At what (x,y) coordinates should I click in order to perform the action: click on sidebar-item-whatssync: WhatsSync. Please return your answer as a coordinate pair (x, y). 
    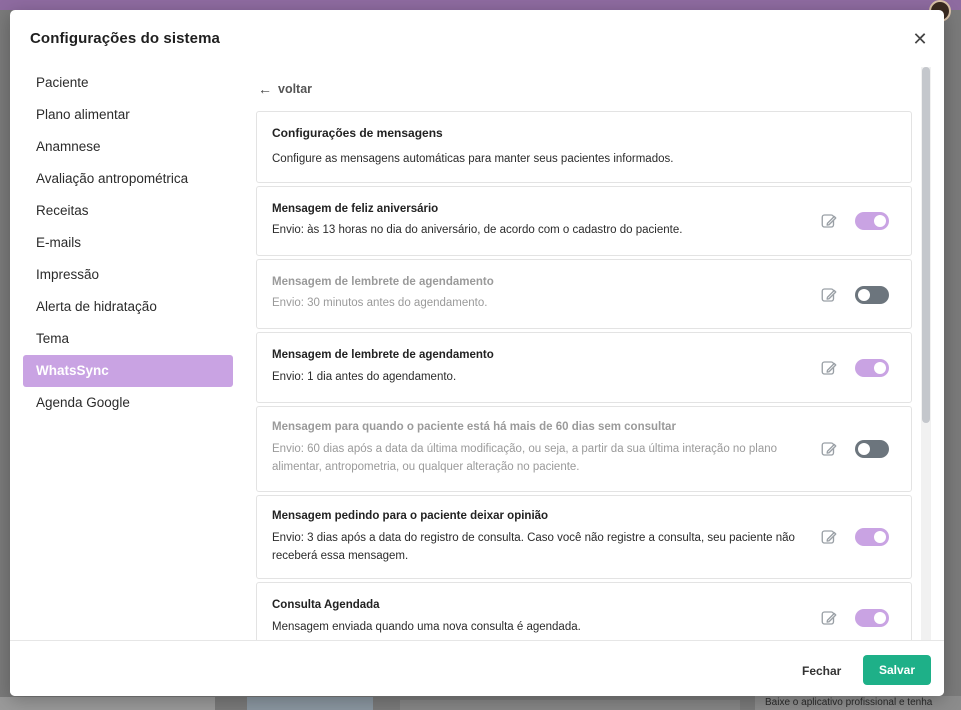
    Looking at the image, I should click on (128, 371).